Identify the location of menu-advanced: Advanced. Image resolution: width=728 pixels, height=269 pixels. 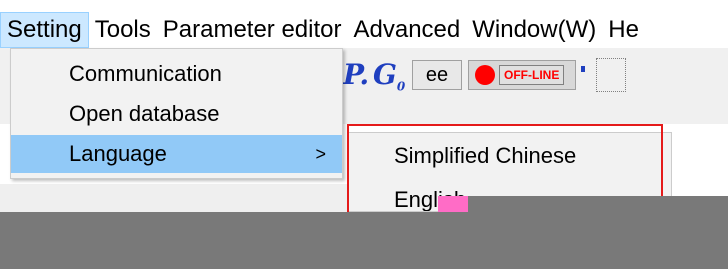
(407, 30).